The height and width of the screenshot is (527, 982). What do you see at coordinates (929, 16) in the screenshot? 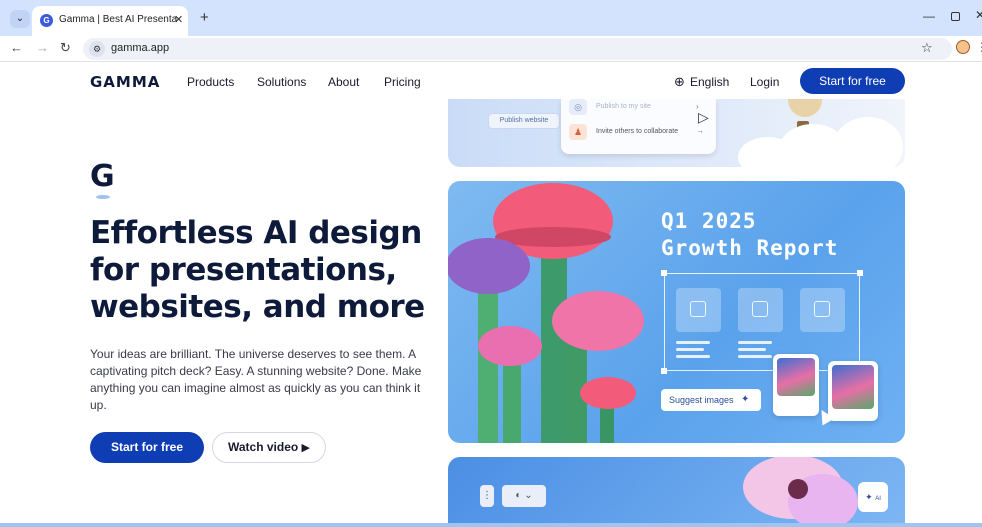
I see `minimize-icon: —` at bounding box center [929, 16].